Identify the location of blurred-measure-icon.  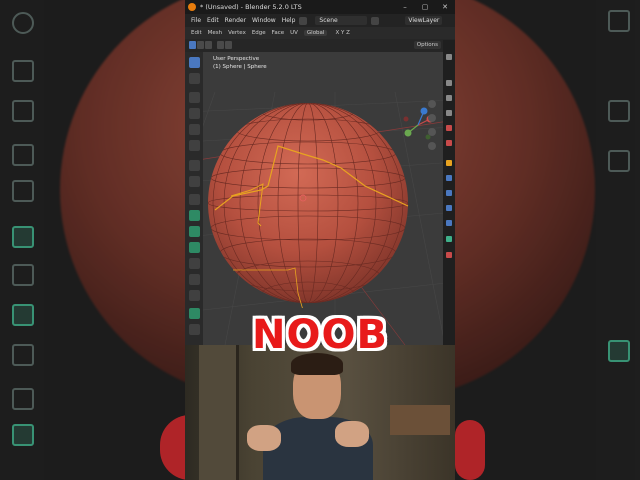
(23, 111).